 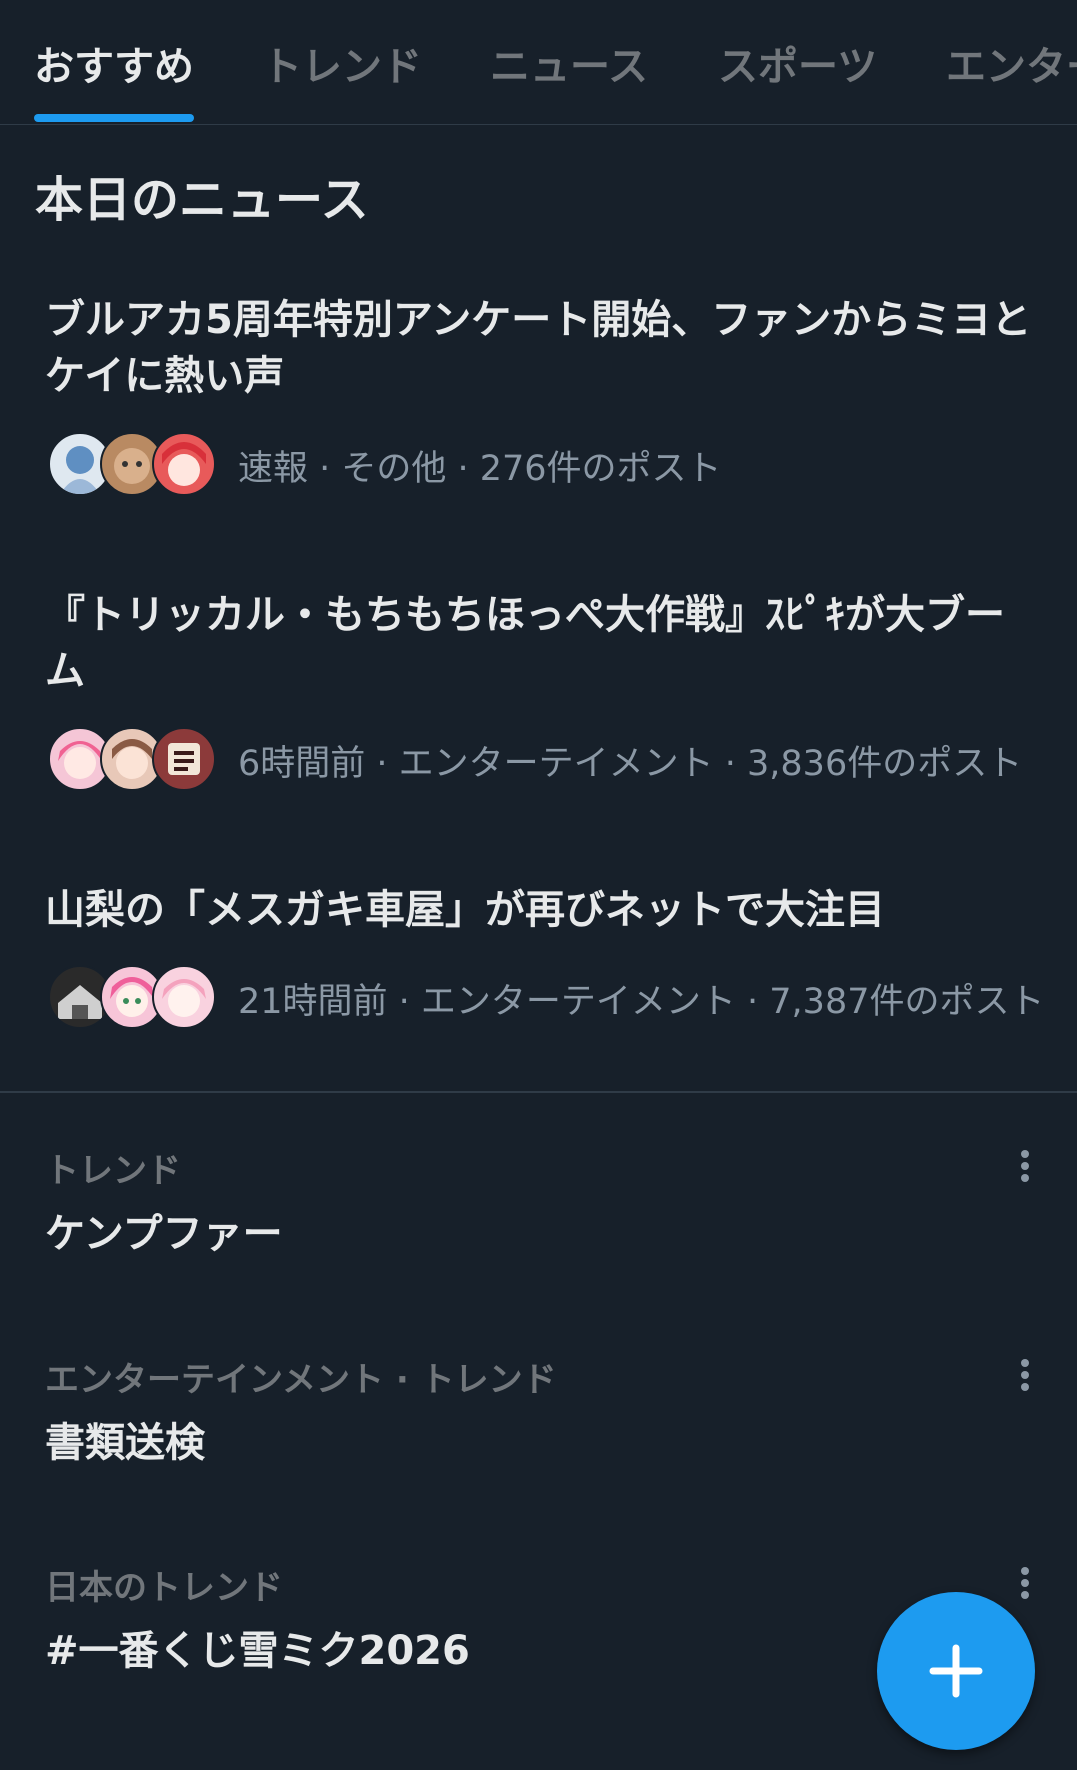 I want to click on trend-item: エンターテインメント · トレンド 書類送検, so click(x=538, y=1442).